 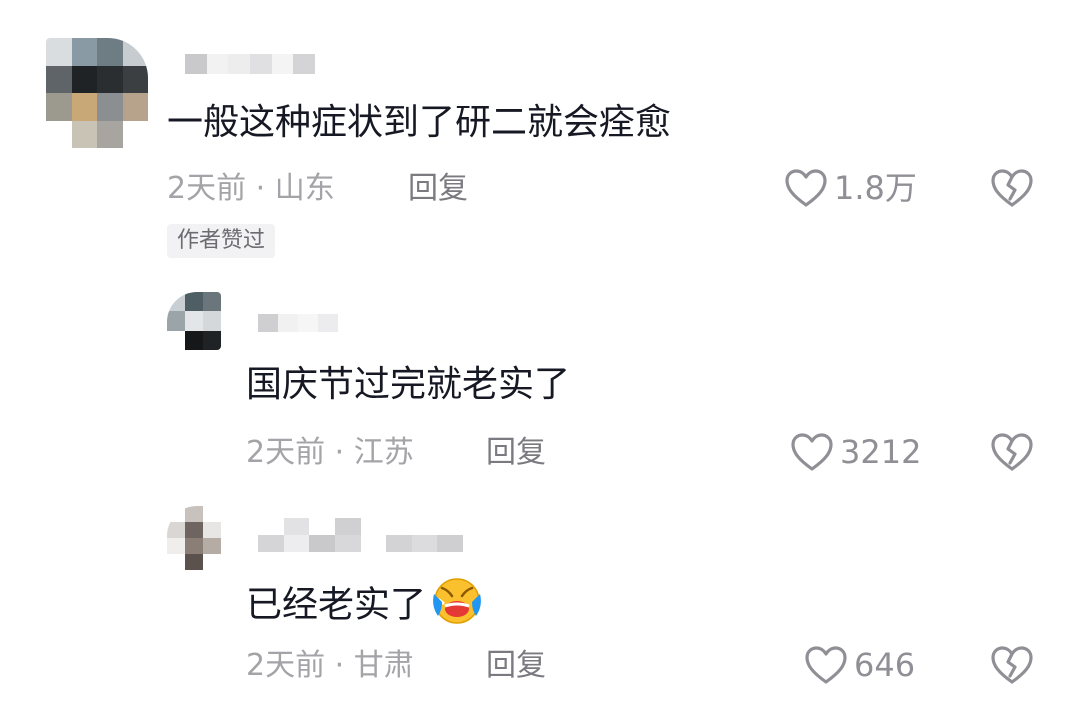 What do you see at coordinates (336, 605) in the screenshot?
I see `comment-text-content: 已经老实了` at bounding box center [336, 605].